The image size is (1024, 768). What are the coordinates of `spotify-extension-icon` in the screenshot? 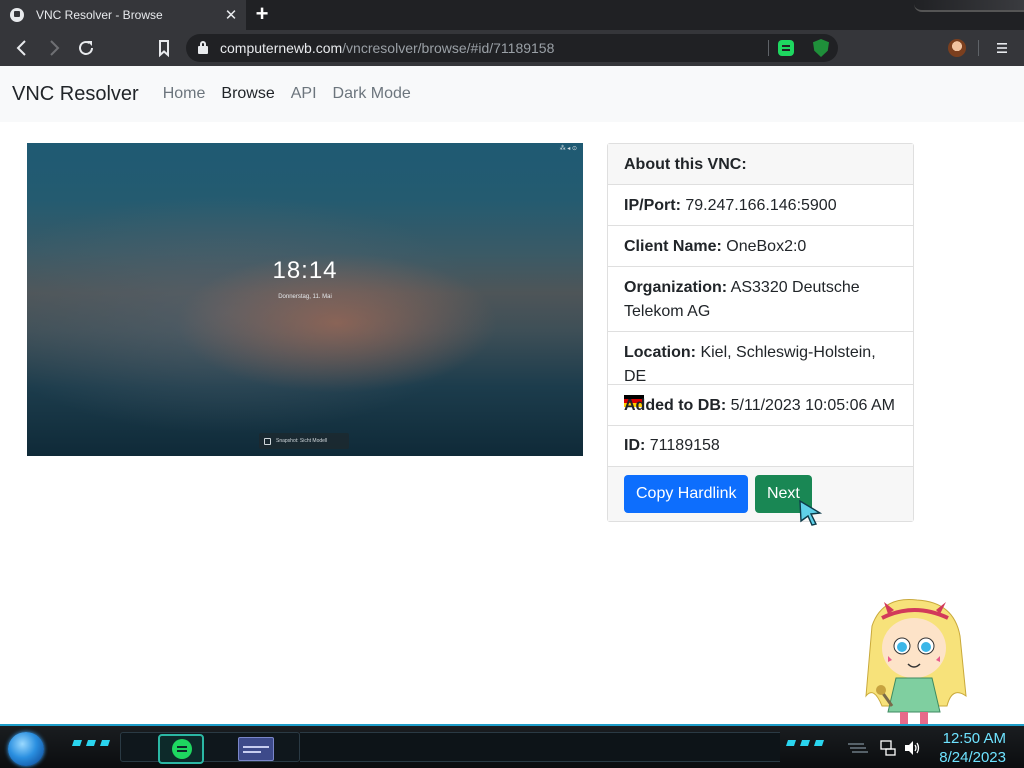 It's located at (786, 48).